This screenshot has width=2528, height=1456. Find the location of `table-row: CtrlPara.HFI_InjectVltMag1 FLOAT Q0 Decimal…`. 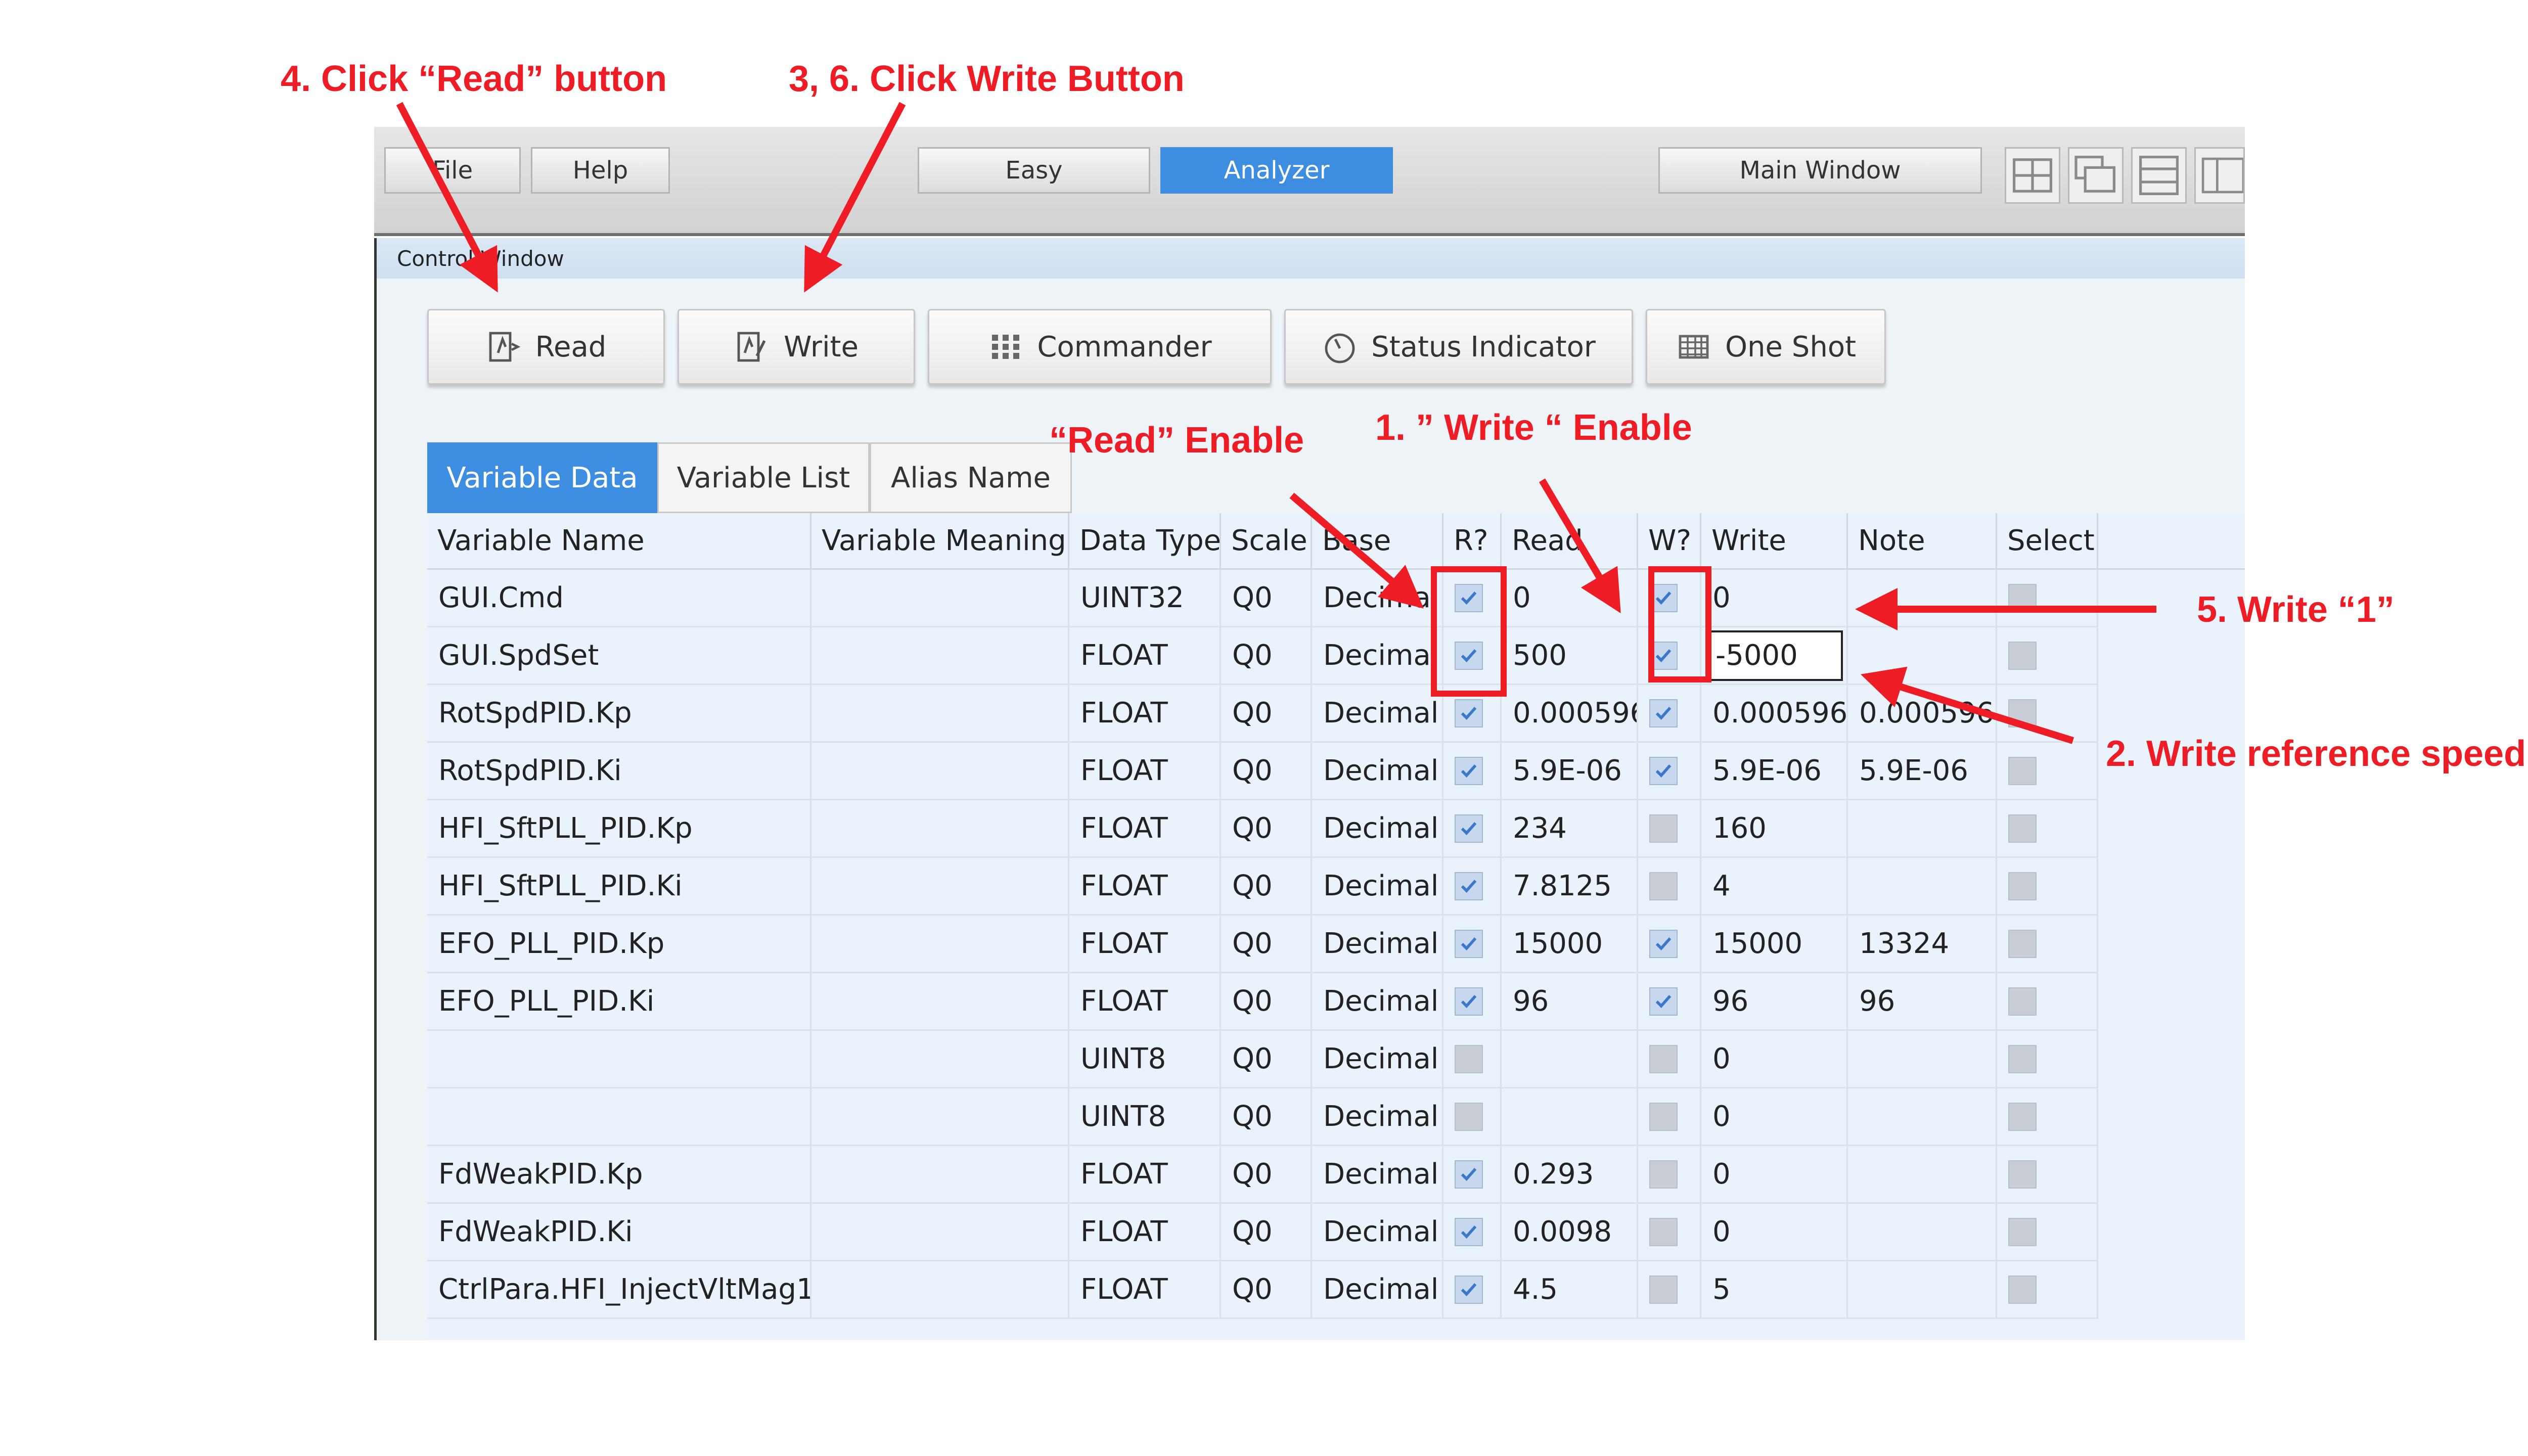

table-row: CtrlPara.HFI_InjectVltMag1 FLOAT Q0 Decimal… is located at coordinates (1336, 1290).